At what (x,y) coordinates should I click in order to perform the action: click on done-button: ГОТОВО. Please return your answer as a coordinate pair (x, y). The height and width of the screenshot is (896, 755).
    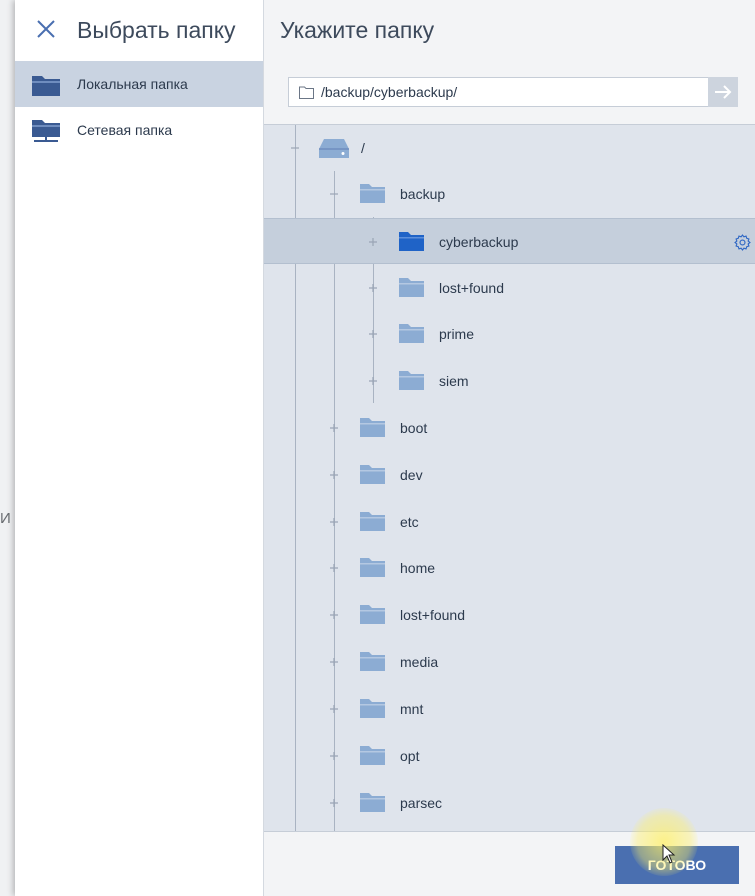
    Looking at the image, I should click on (677, 865).